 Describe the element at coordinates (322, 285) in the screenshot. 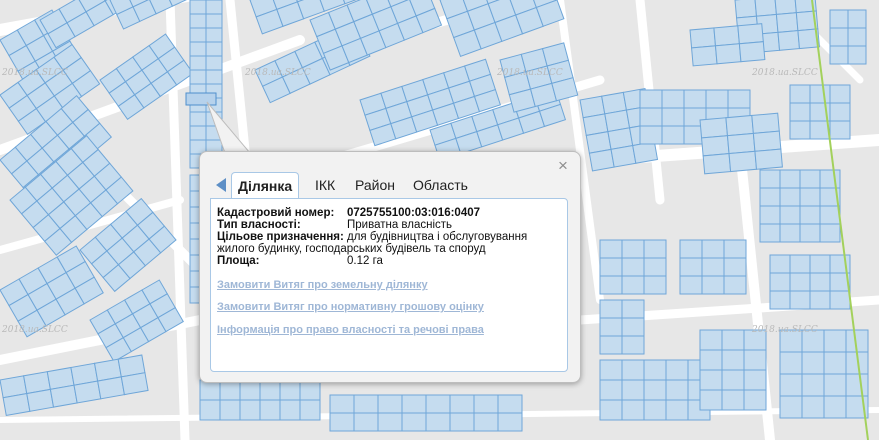

I see `order-land-extract-link: Замовити Витяг про земельну ділянку` at that location.